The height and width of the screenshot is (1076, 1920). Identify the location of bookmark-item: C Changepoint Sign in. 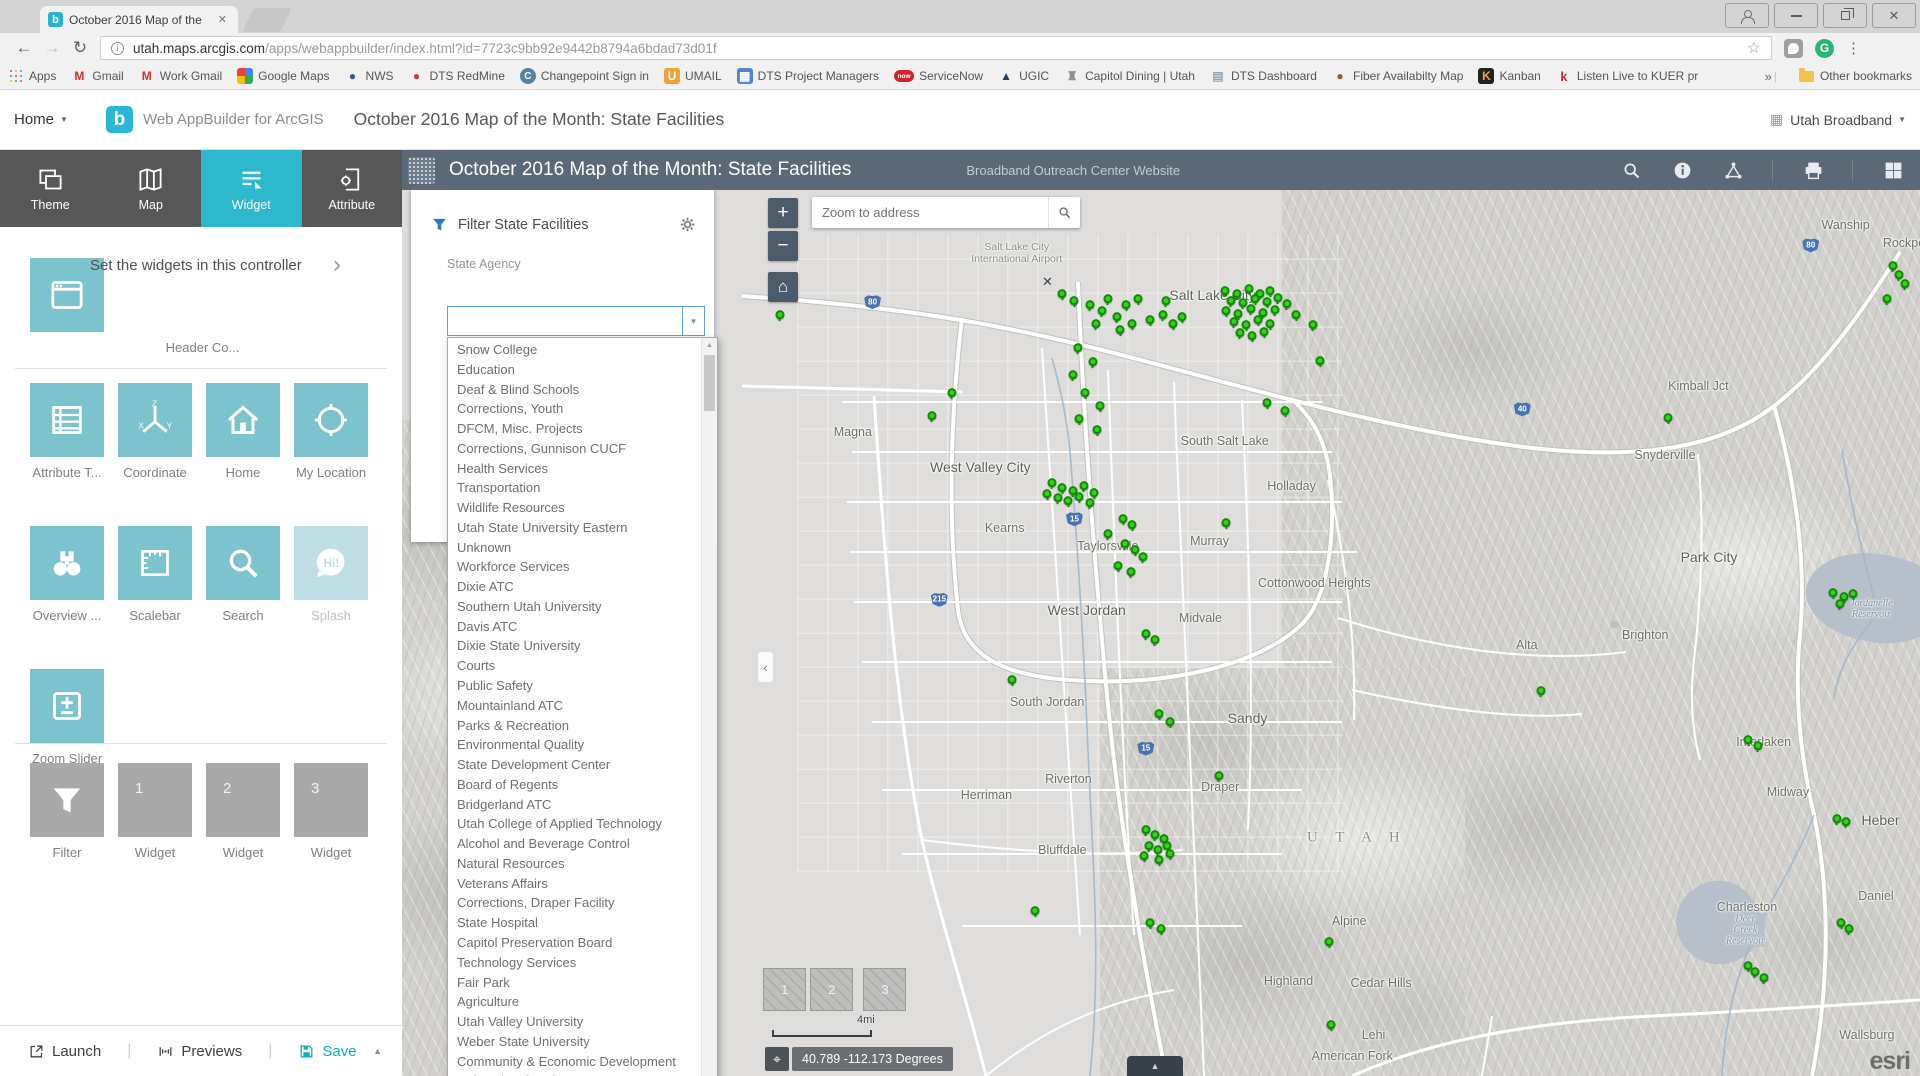
(584, 76).